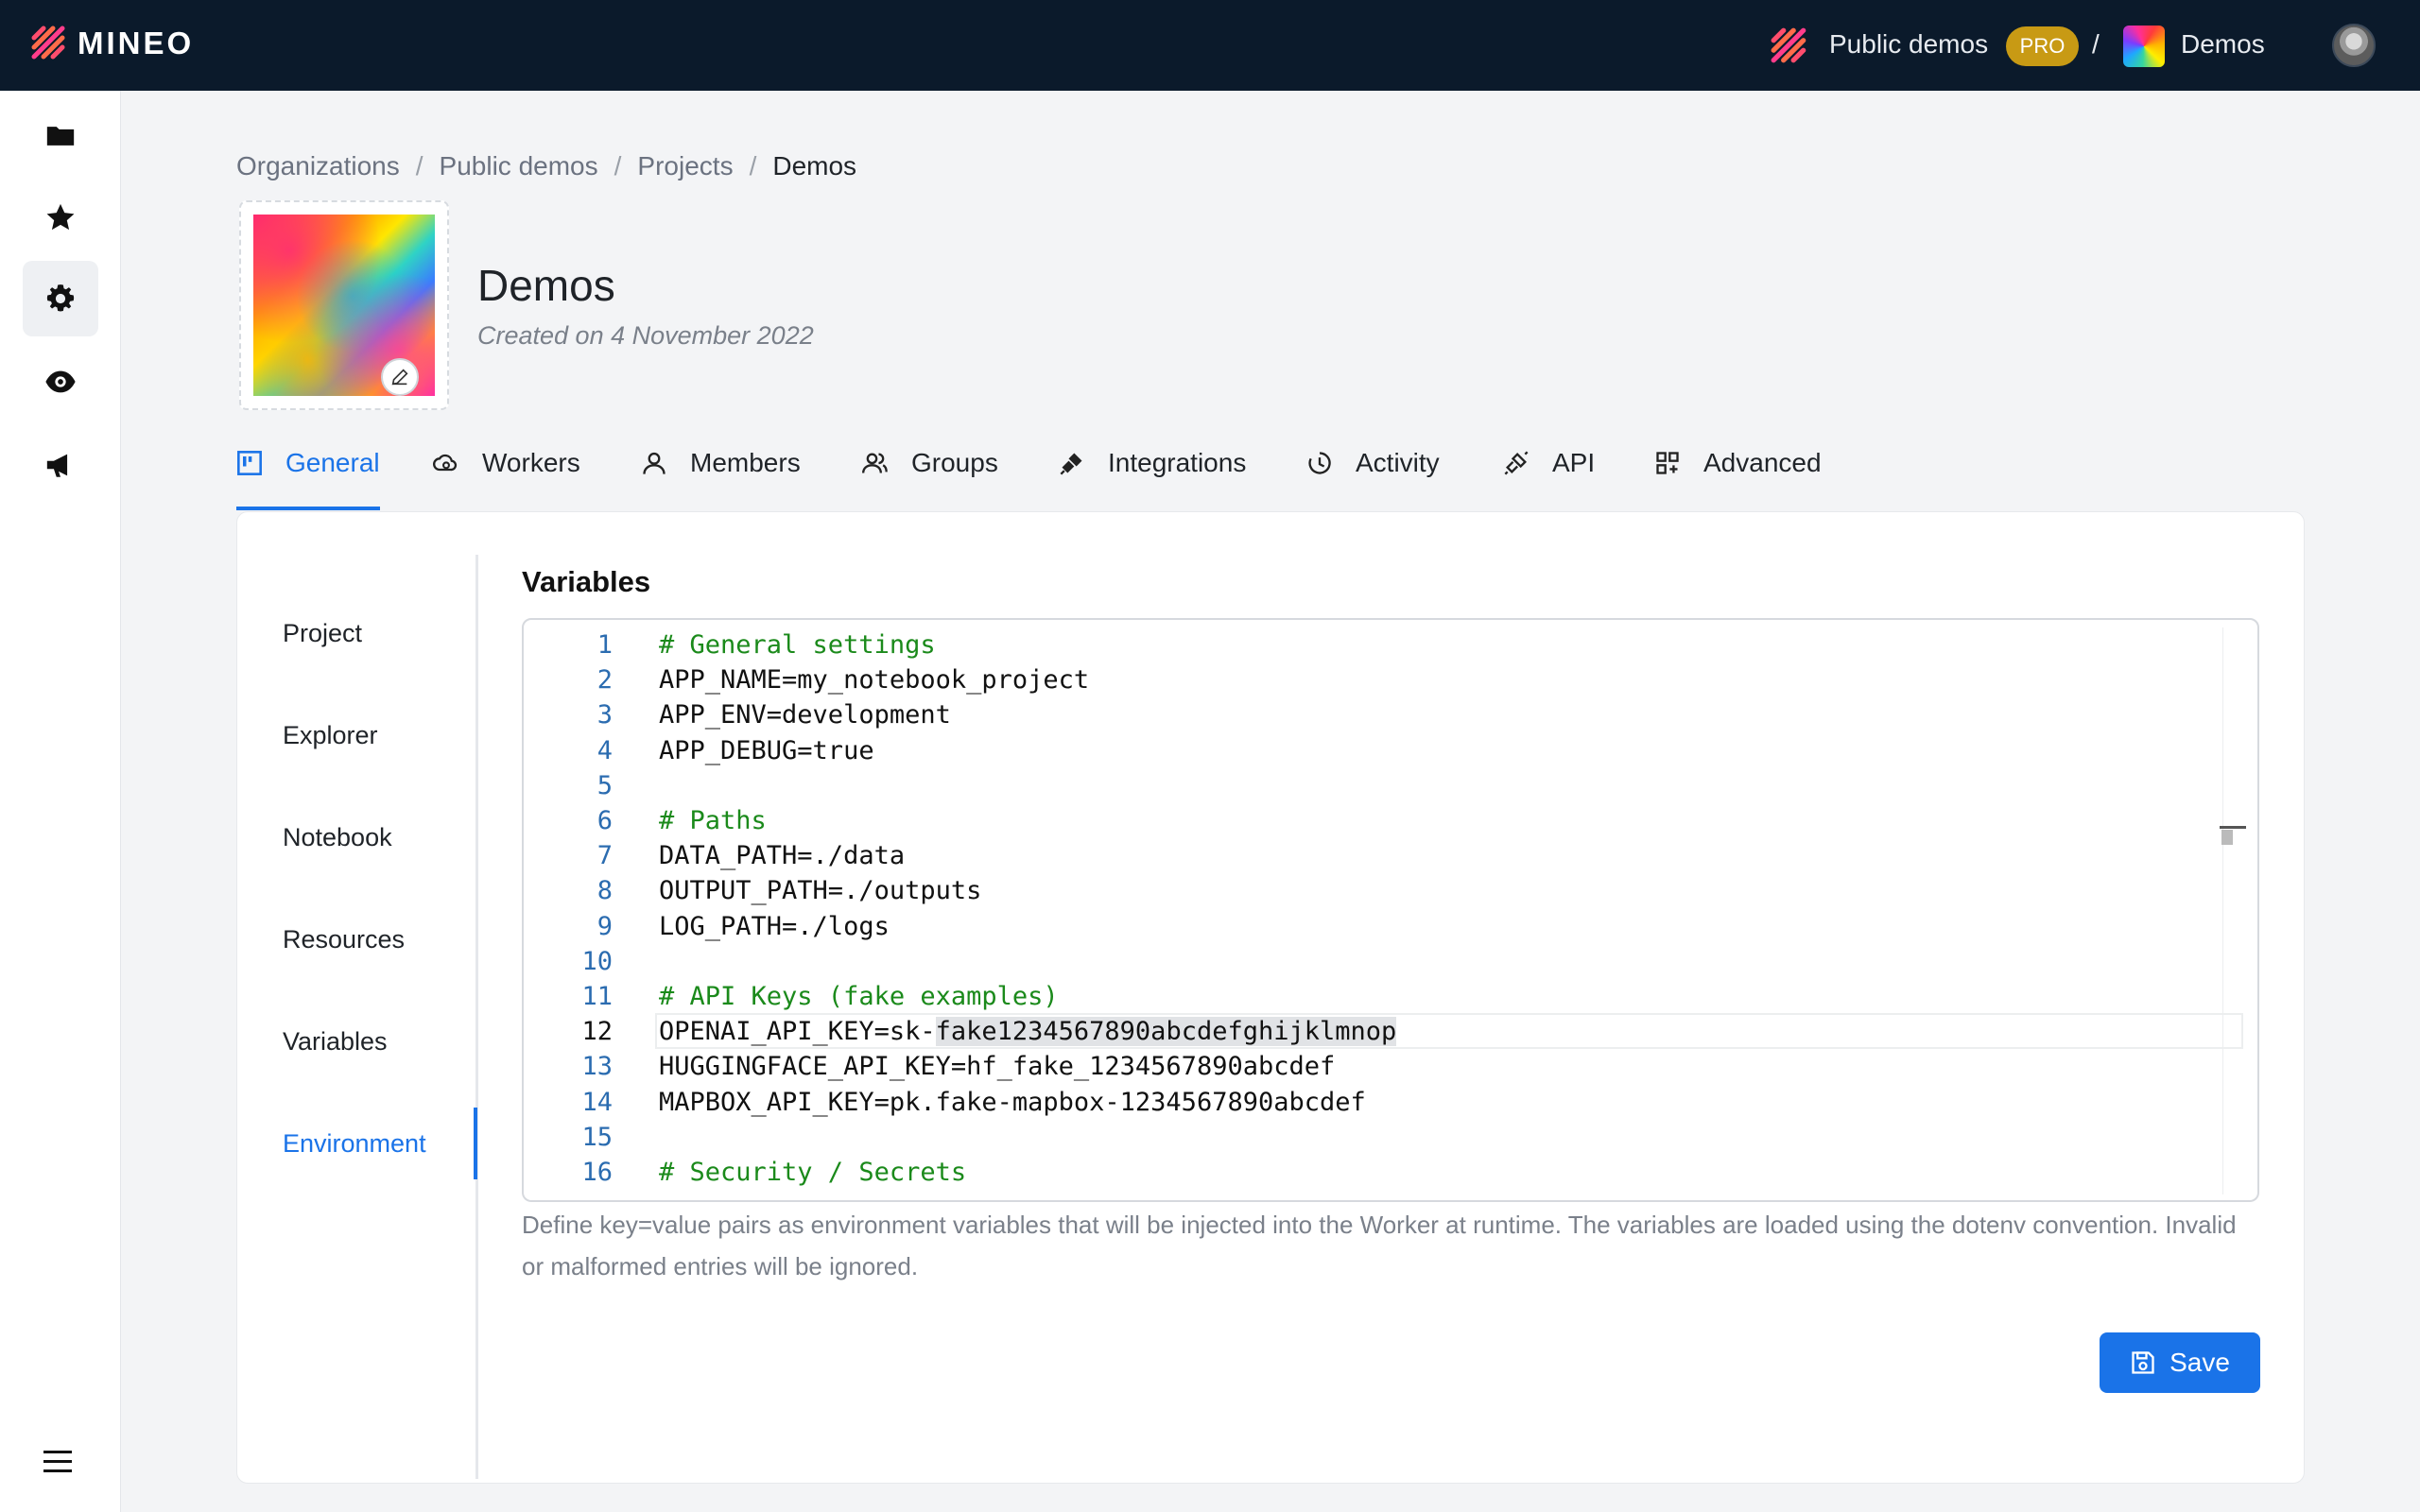 Image resolution: width=2420 pixels, height=1512 pixels. I want to click on line-number: 9, so click(604, 926).